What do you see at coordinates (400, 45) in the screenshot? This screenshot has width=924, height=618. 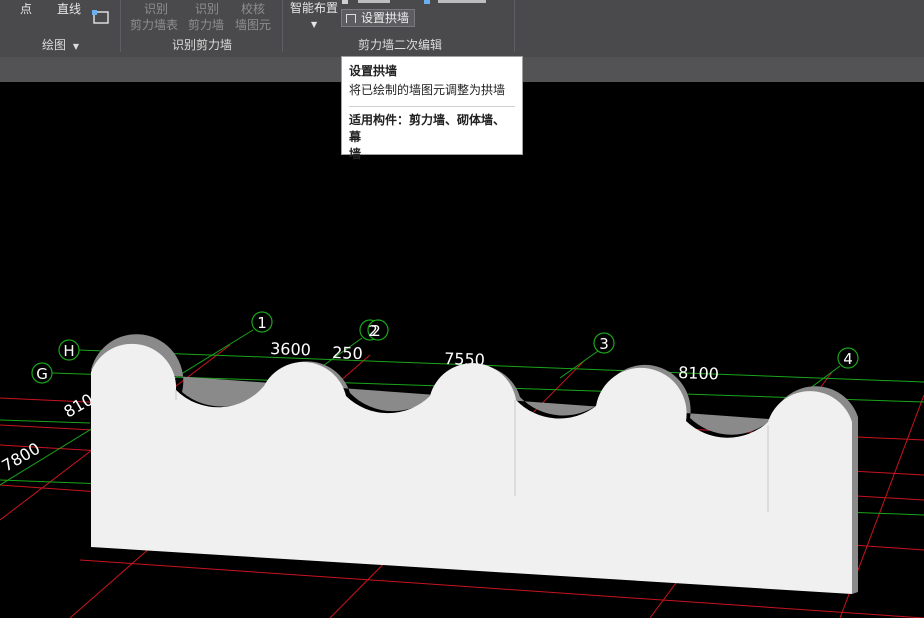 I see `edit-group-label: 剪力墙二次编辑` at bounding box center [400, 45].